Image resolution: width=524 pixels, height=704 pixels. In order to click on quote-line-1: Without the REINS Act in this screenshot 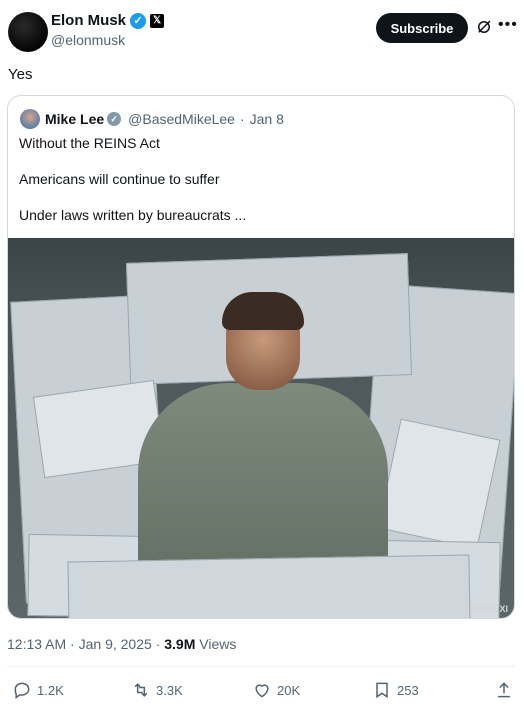, I will do `click(89, 143)`.